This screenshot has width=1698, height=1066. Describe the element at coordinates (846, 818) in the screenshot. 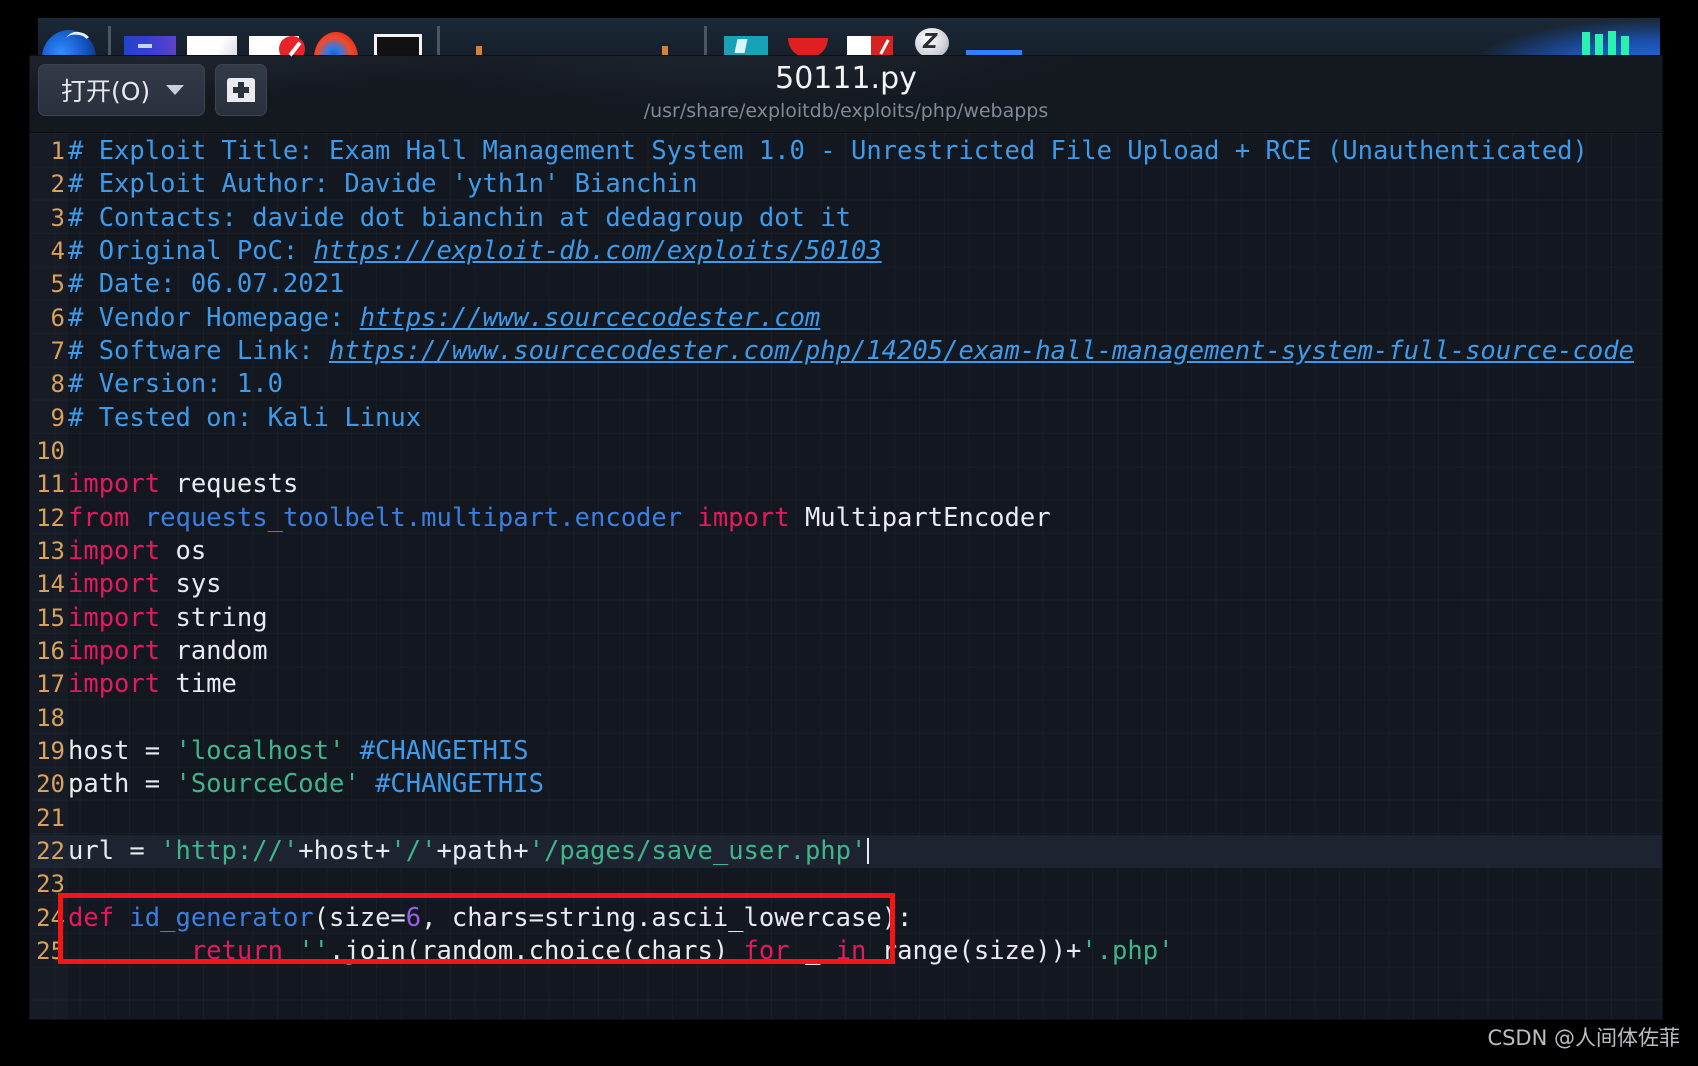

I see `code-line: 21` at that location.